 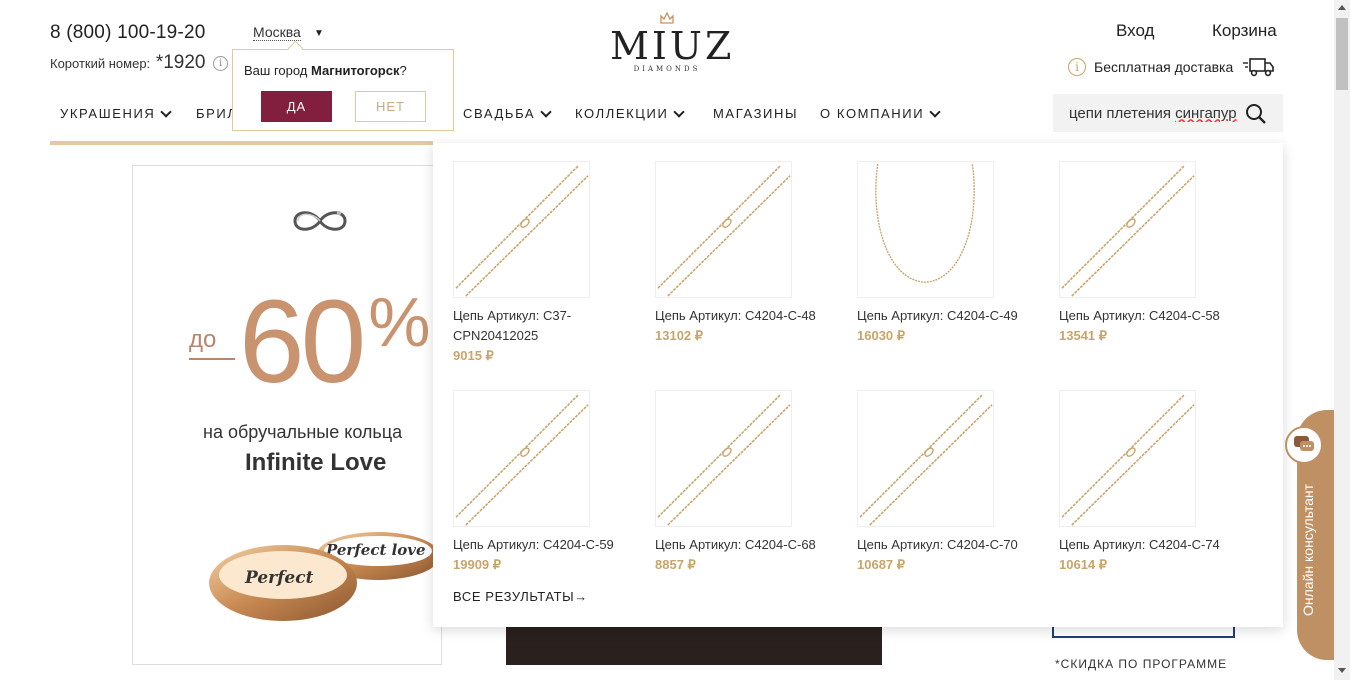 What do you see at coordinates (355, 70) in the screenshot?
I see `detected-city: Магнитогорск` at bounding box center [355, 70].